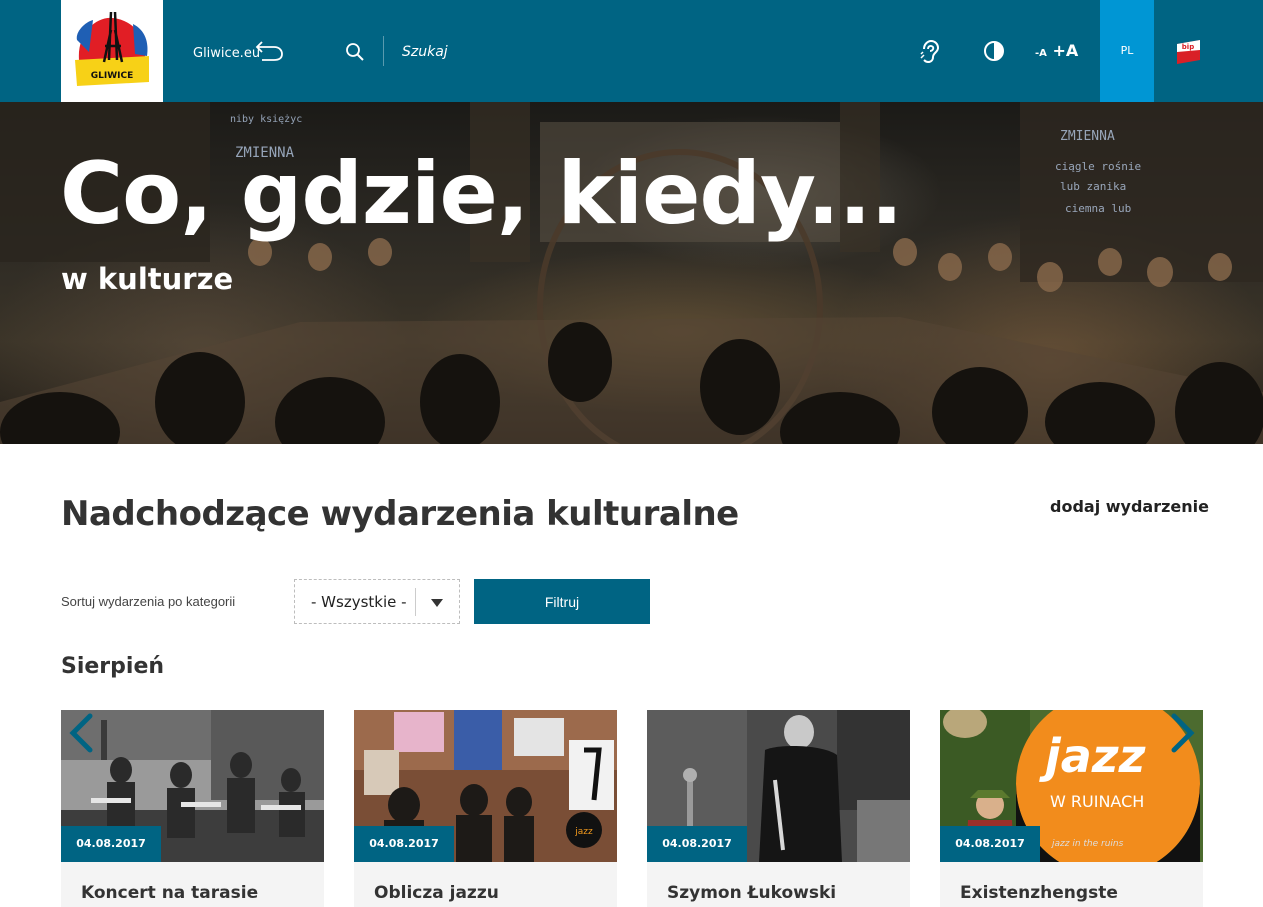  What do you see at coordinates (1087, 844) in the screenshot?
I see `poster-tagline: jazz in the ruins` at bounding box center [1087, 844].